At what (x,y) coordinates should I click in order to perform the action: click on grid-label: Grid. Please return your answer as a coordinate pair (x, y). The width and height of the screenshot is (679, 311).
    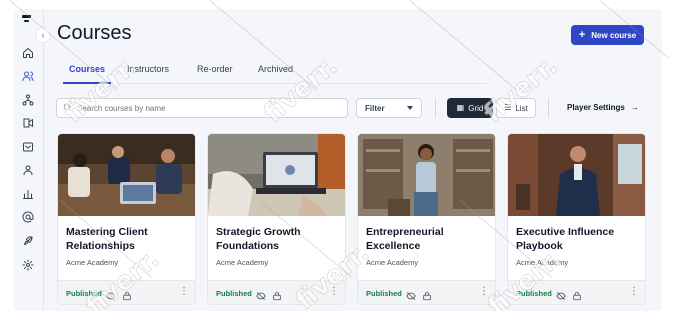
    Looking at the image, I should click on (476, 108).